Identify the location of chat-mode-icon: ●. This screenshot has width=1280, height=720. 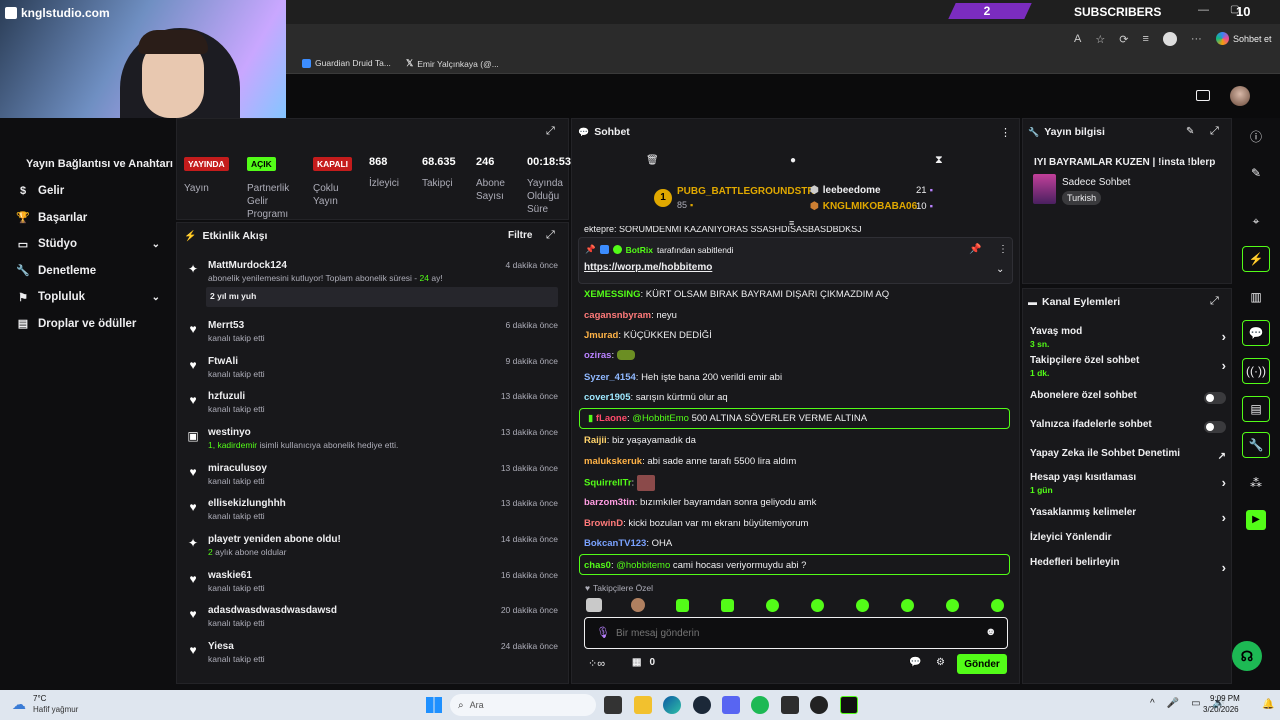
(793, 160).